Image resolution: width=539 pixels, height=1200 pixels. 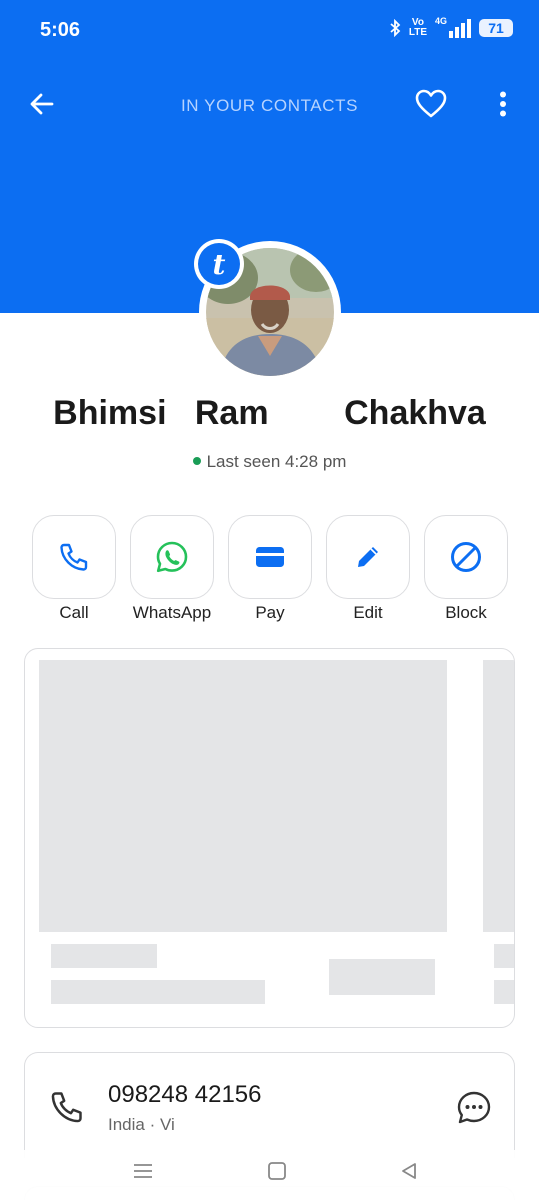 I want to click on pencil-icon, so click(x=368, y=557).